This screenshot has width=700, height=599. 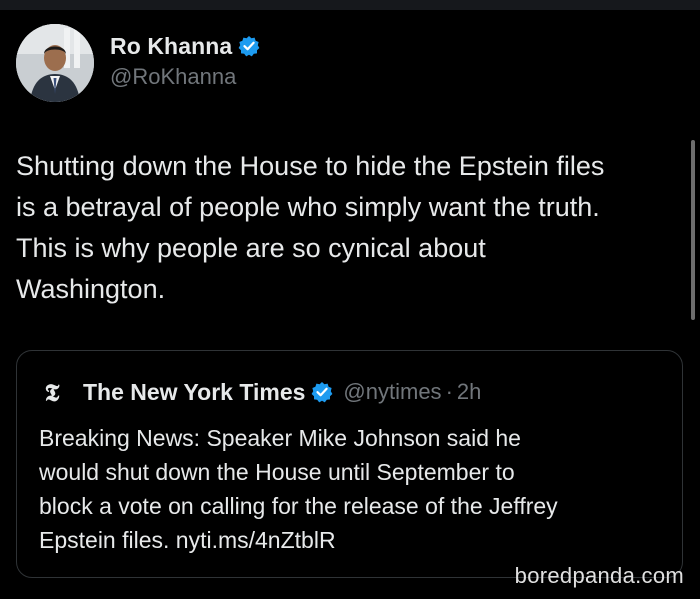 What do you see at coordinates (194, 392) in the screenshot?
I see `quoted-display-name: The New York Times` at bounding box center [194, 392].